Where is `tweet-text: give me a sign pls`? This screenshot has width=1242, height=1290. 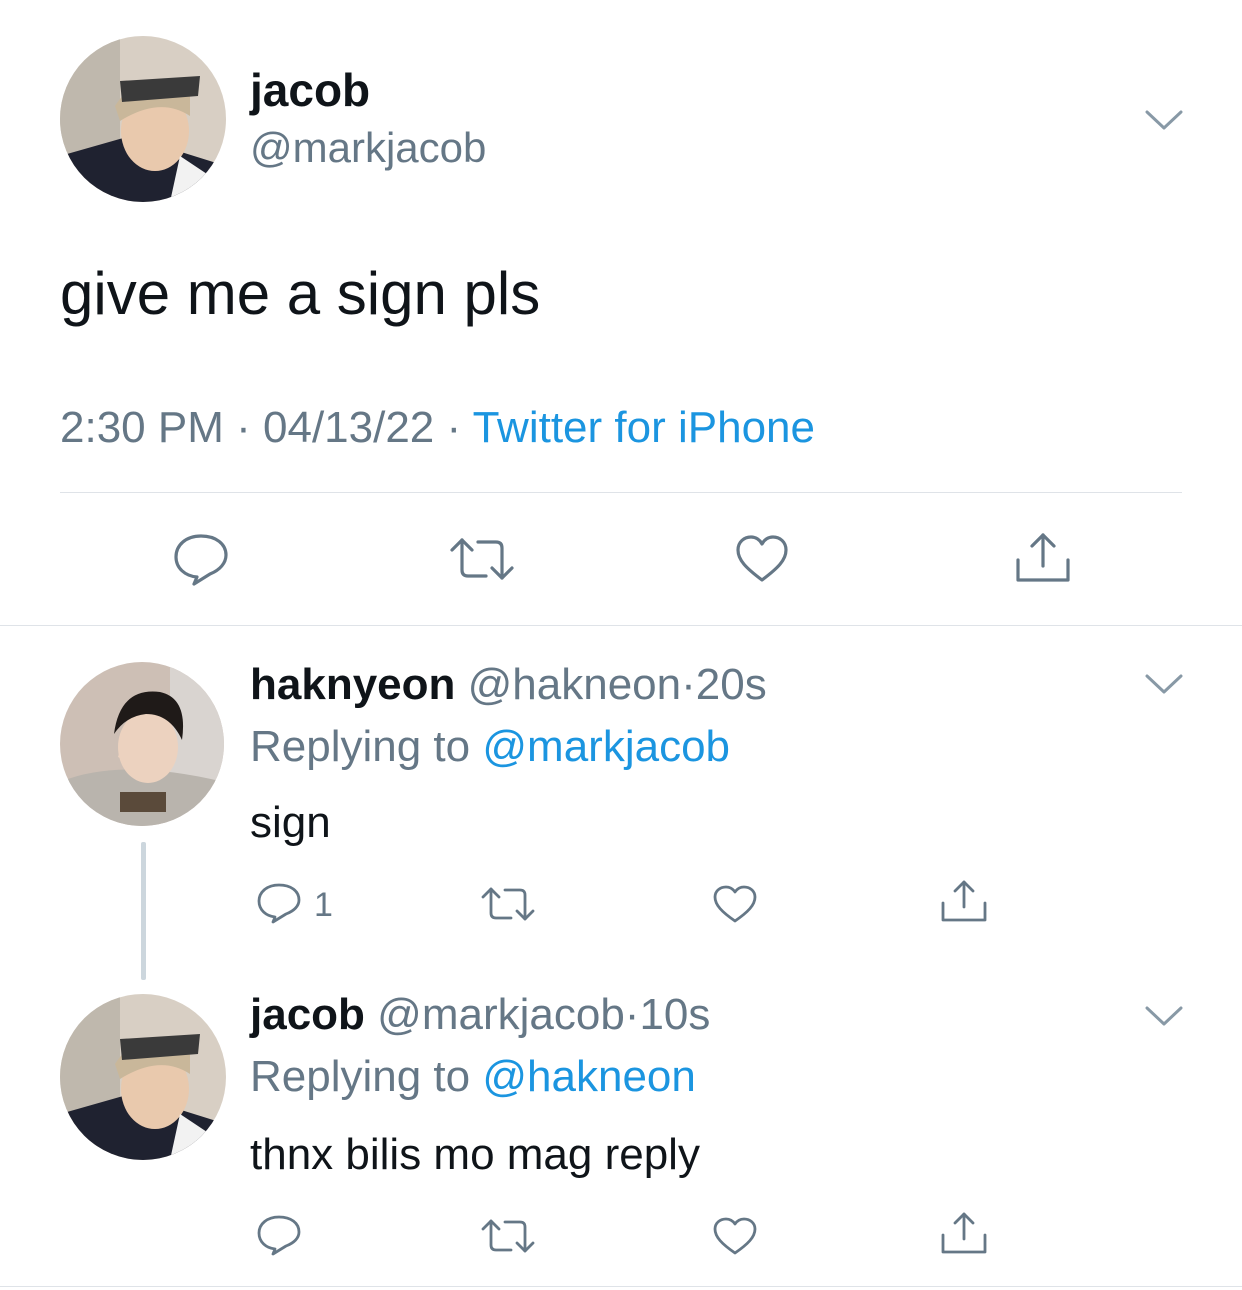 tweet-text: give me a sign pls is located at coordinates (300, 293).